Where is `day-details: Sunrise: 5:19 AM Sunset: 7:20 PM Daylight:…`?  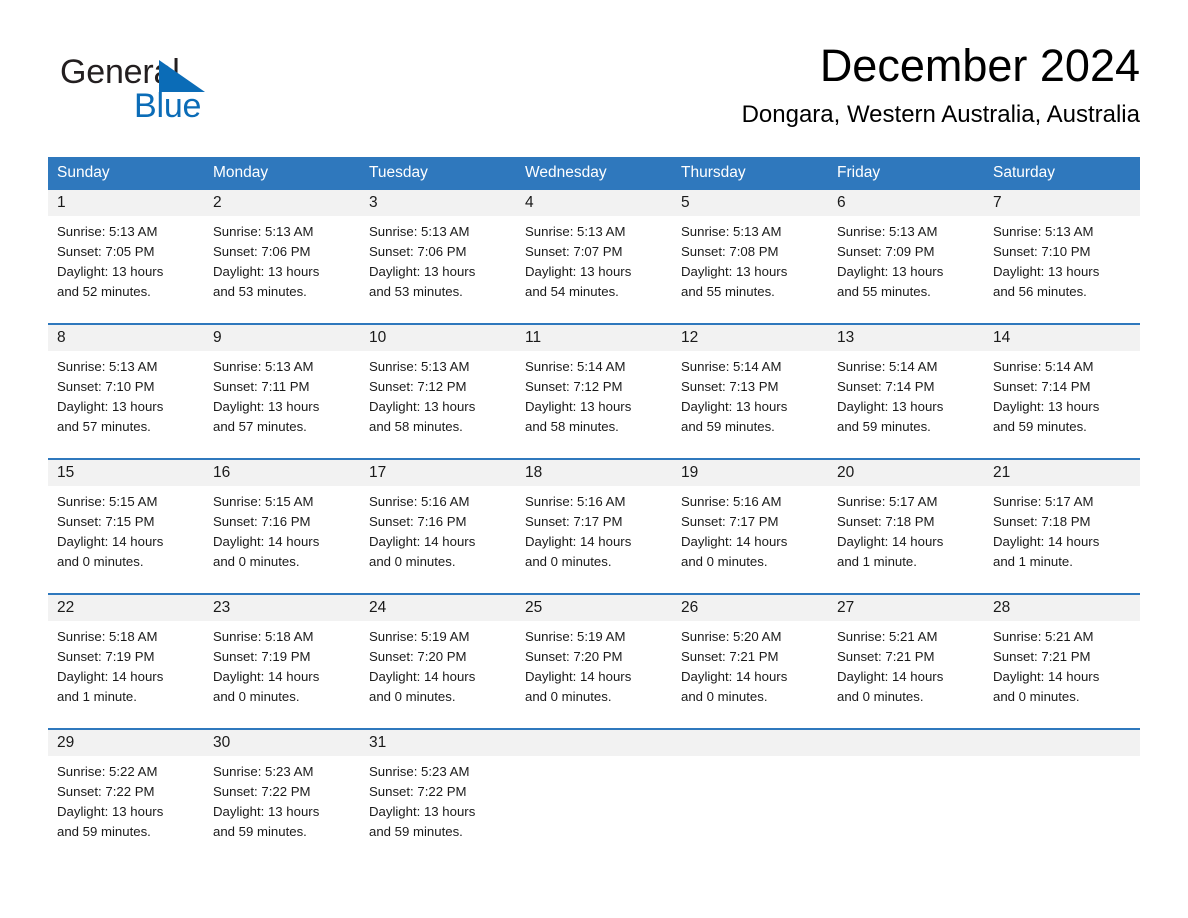 day-details: Sunrise: 5:19 AM Sunset: 7:20 PM Daylight:… is located at coordinates (438, 664).